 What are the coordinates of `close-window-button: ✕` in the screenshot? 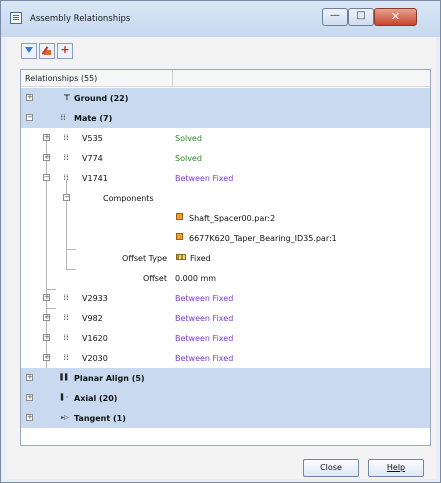 It's located at (395, 17).